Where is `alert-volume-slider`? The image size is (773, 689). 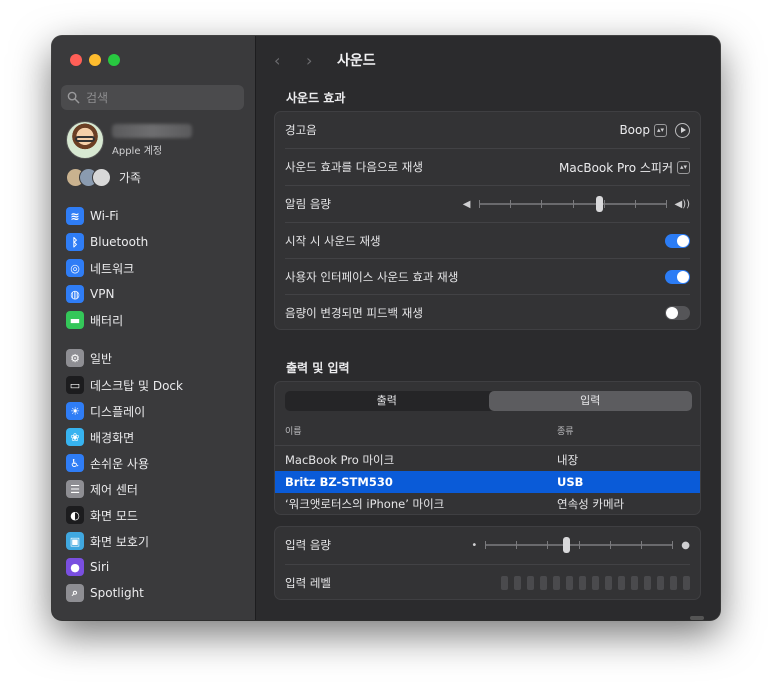 alert-volume-slider is located at coordinates (572, 204).